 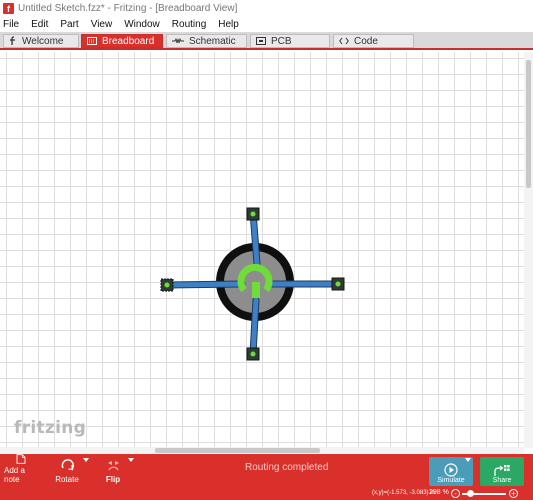 What do you see at coordinates (131, 460) in the screenshot?
I see `flip-dropdown-chevron-icon` at bounding box center [131, 460].